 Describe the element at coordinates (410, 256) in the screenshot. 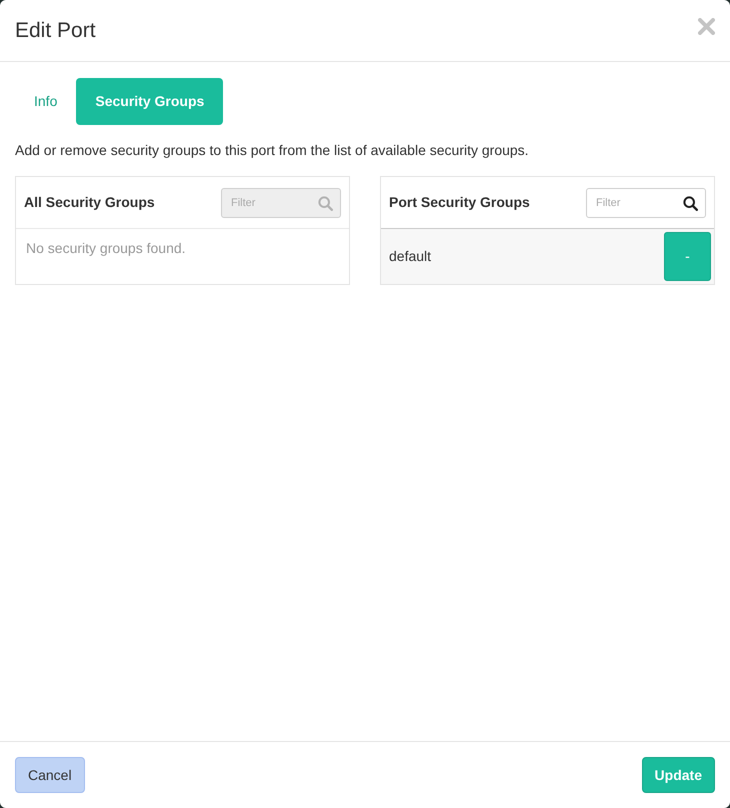

I see `group-name: default` at that location.